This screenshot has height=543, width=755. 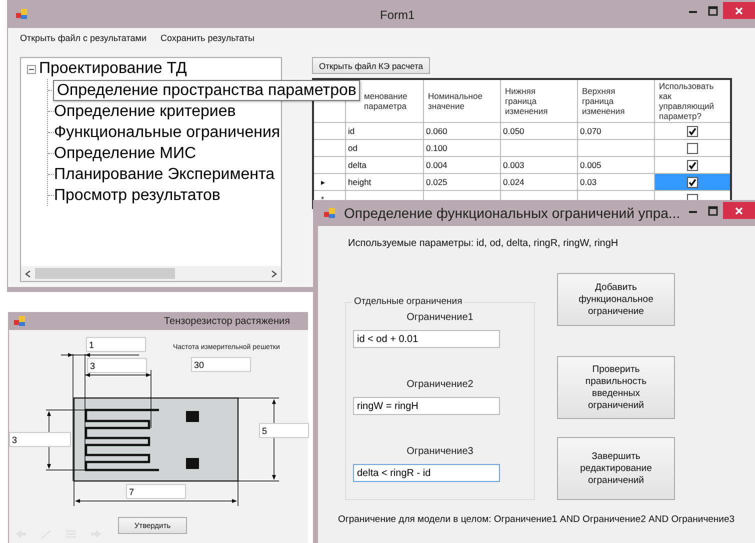 What do you see at coordinates (274, 274) in the screenshot?
I see `scroll-right-icon` at bounding box center [274, 274].